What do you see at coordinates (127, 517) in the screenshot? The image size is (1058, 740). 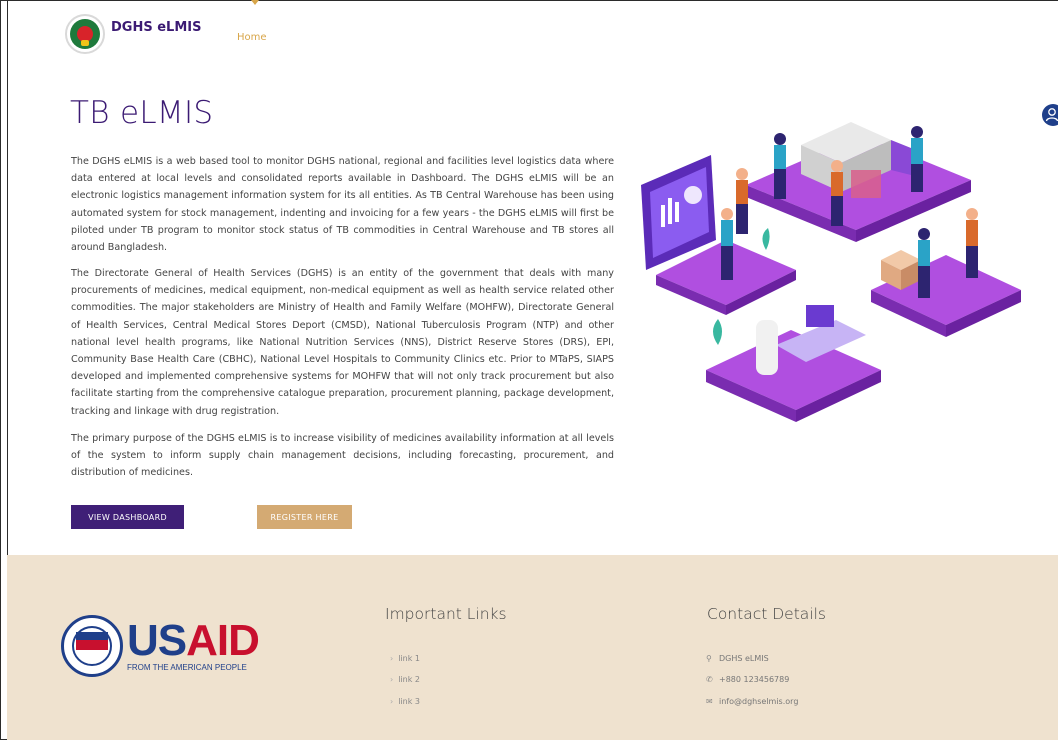 I see `view-dashboard-button: VIEW DASHBOARD` at bounding box center [127, 517].